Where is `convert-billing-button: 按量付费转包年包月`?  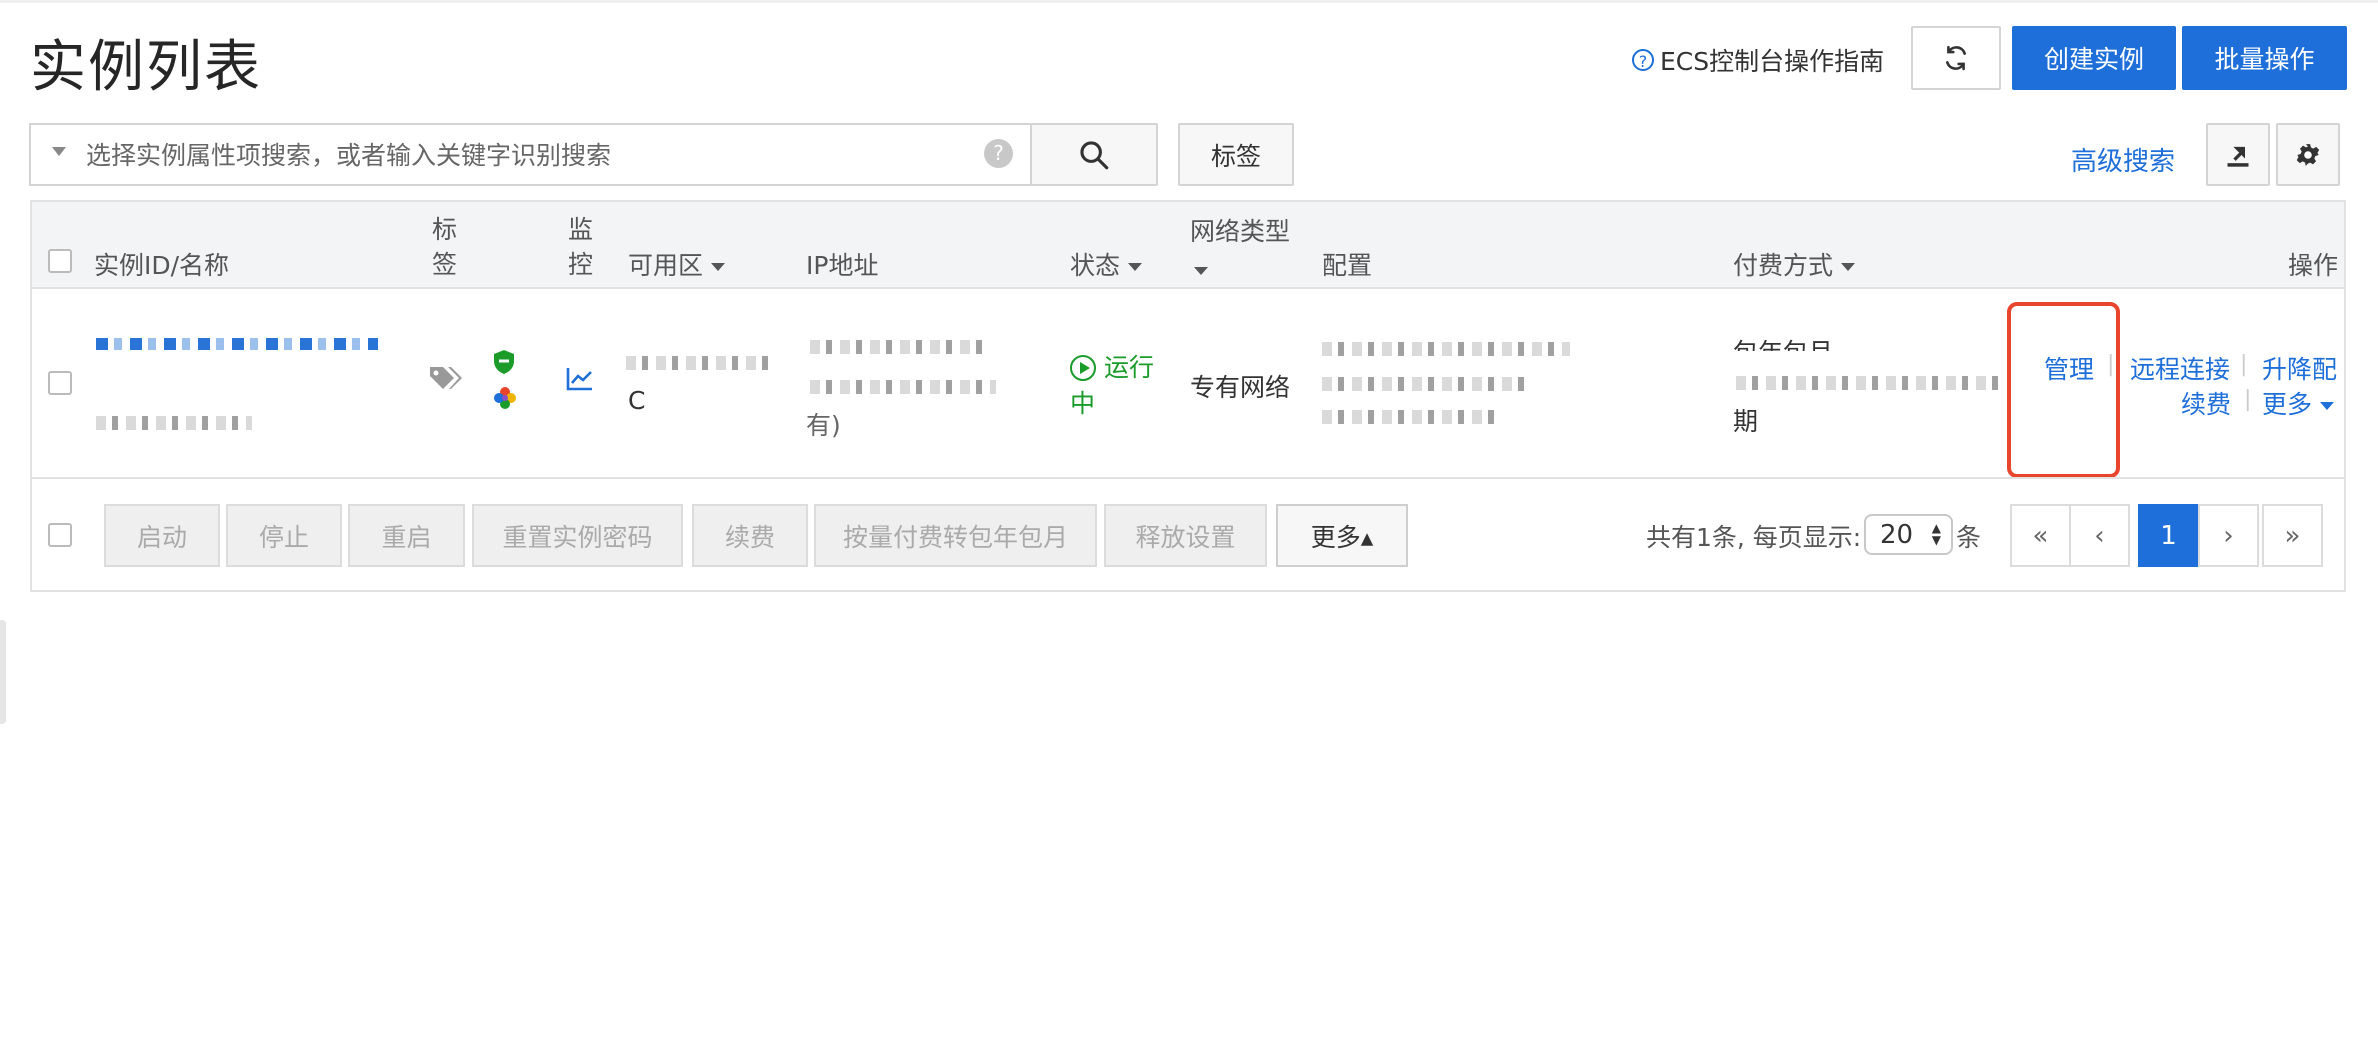
convert-billing-button: 按量付费转包年包月 is located at coordinates (955, 535).